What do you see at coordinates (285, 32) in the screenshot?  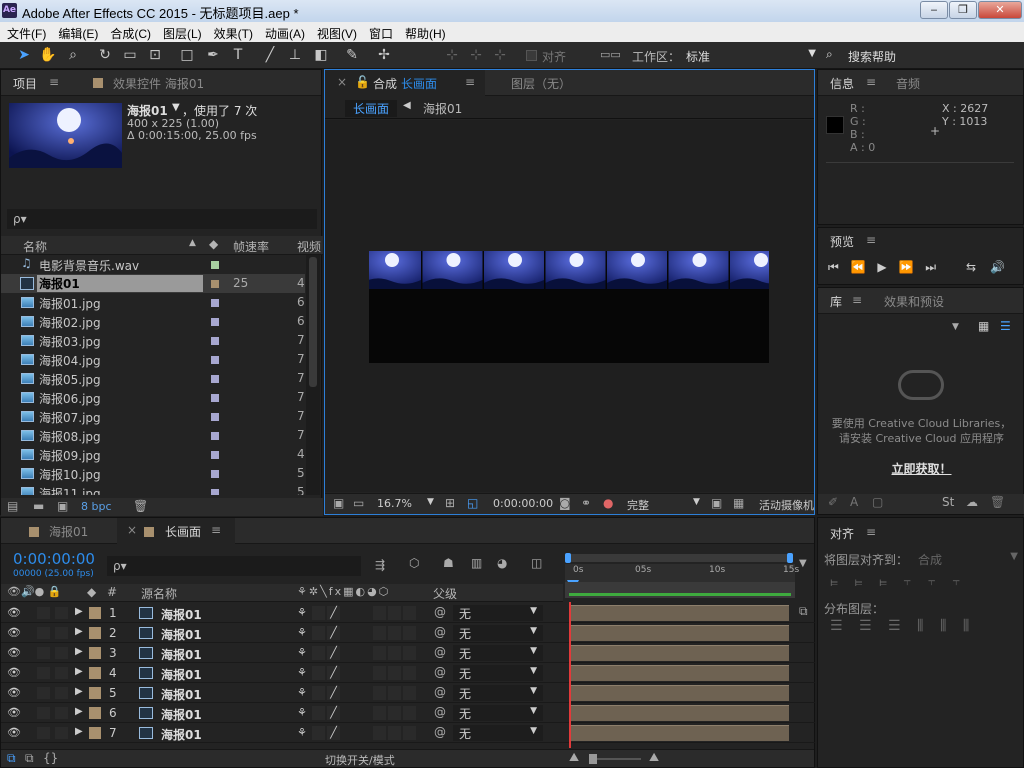 I see `menu-animation: 动画(A)` at bounding box center [285, 32].